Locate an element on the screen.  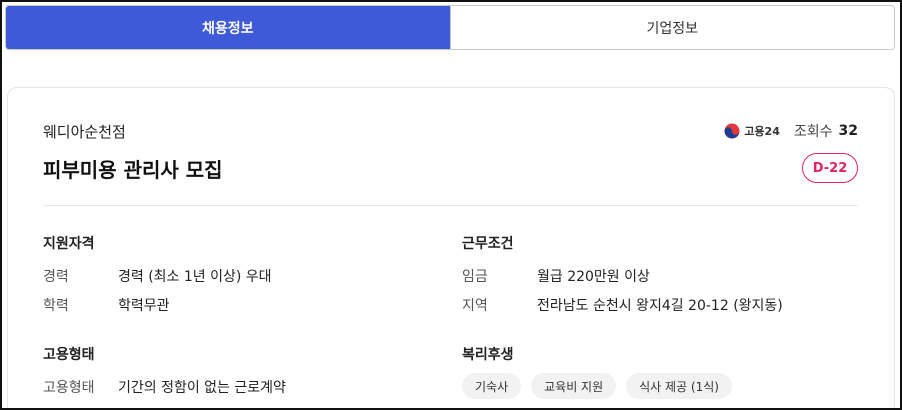
posting-meta: 고용24 조회수 32 is located at coordinates (791, 131).